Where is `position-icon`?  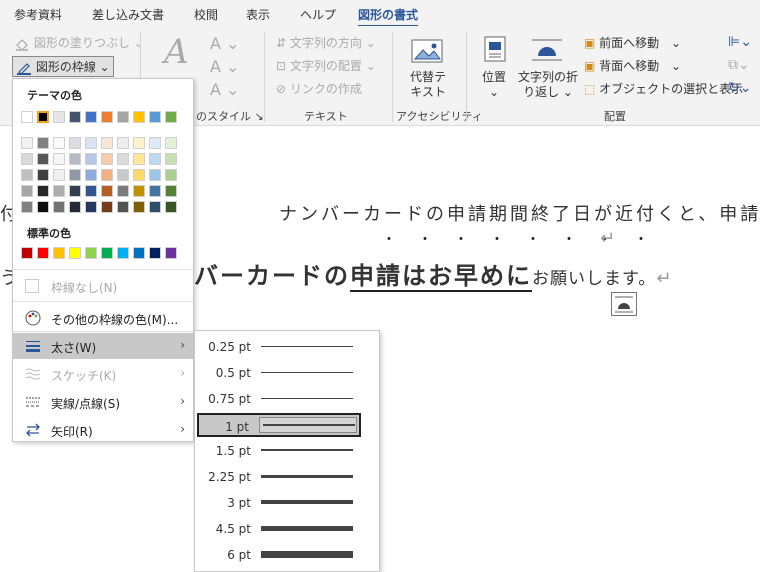
position-icon is located at coordinates (495, 51).